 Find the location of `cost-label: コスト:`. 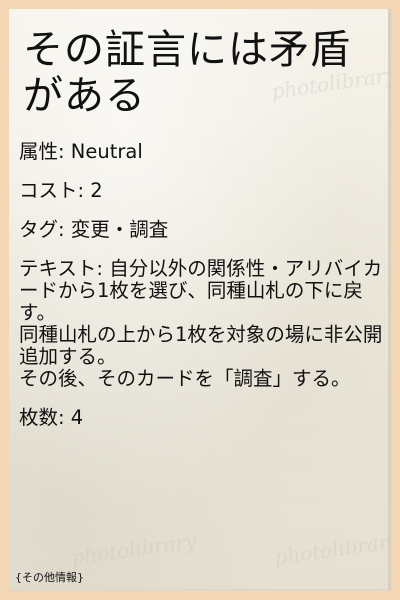

cost-label: コスト: is located at coordinates (55, 190).